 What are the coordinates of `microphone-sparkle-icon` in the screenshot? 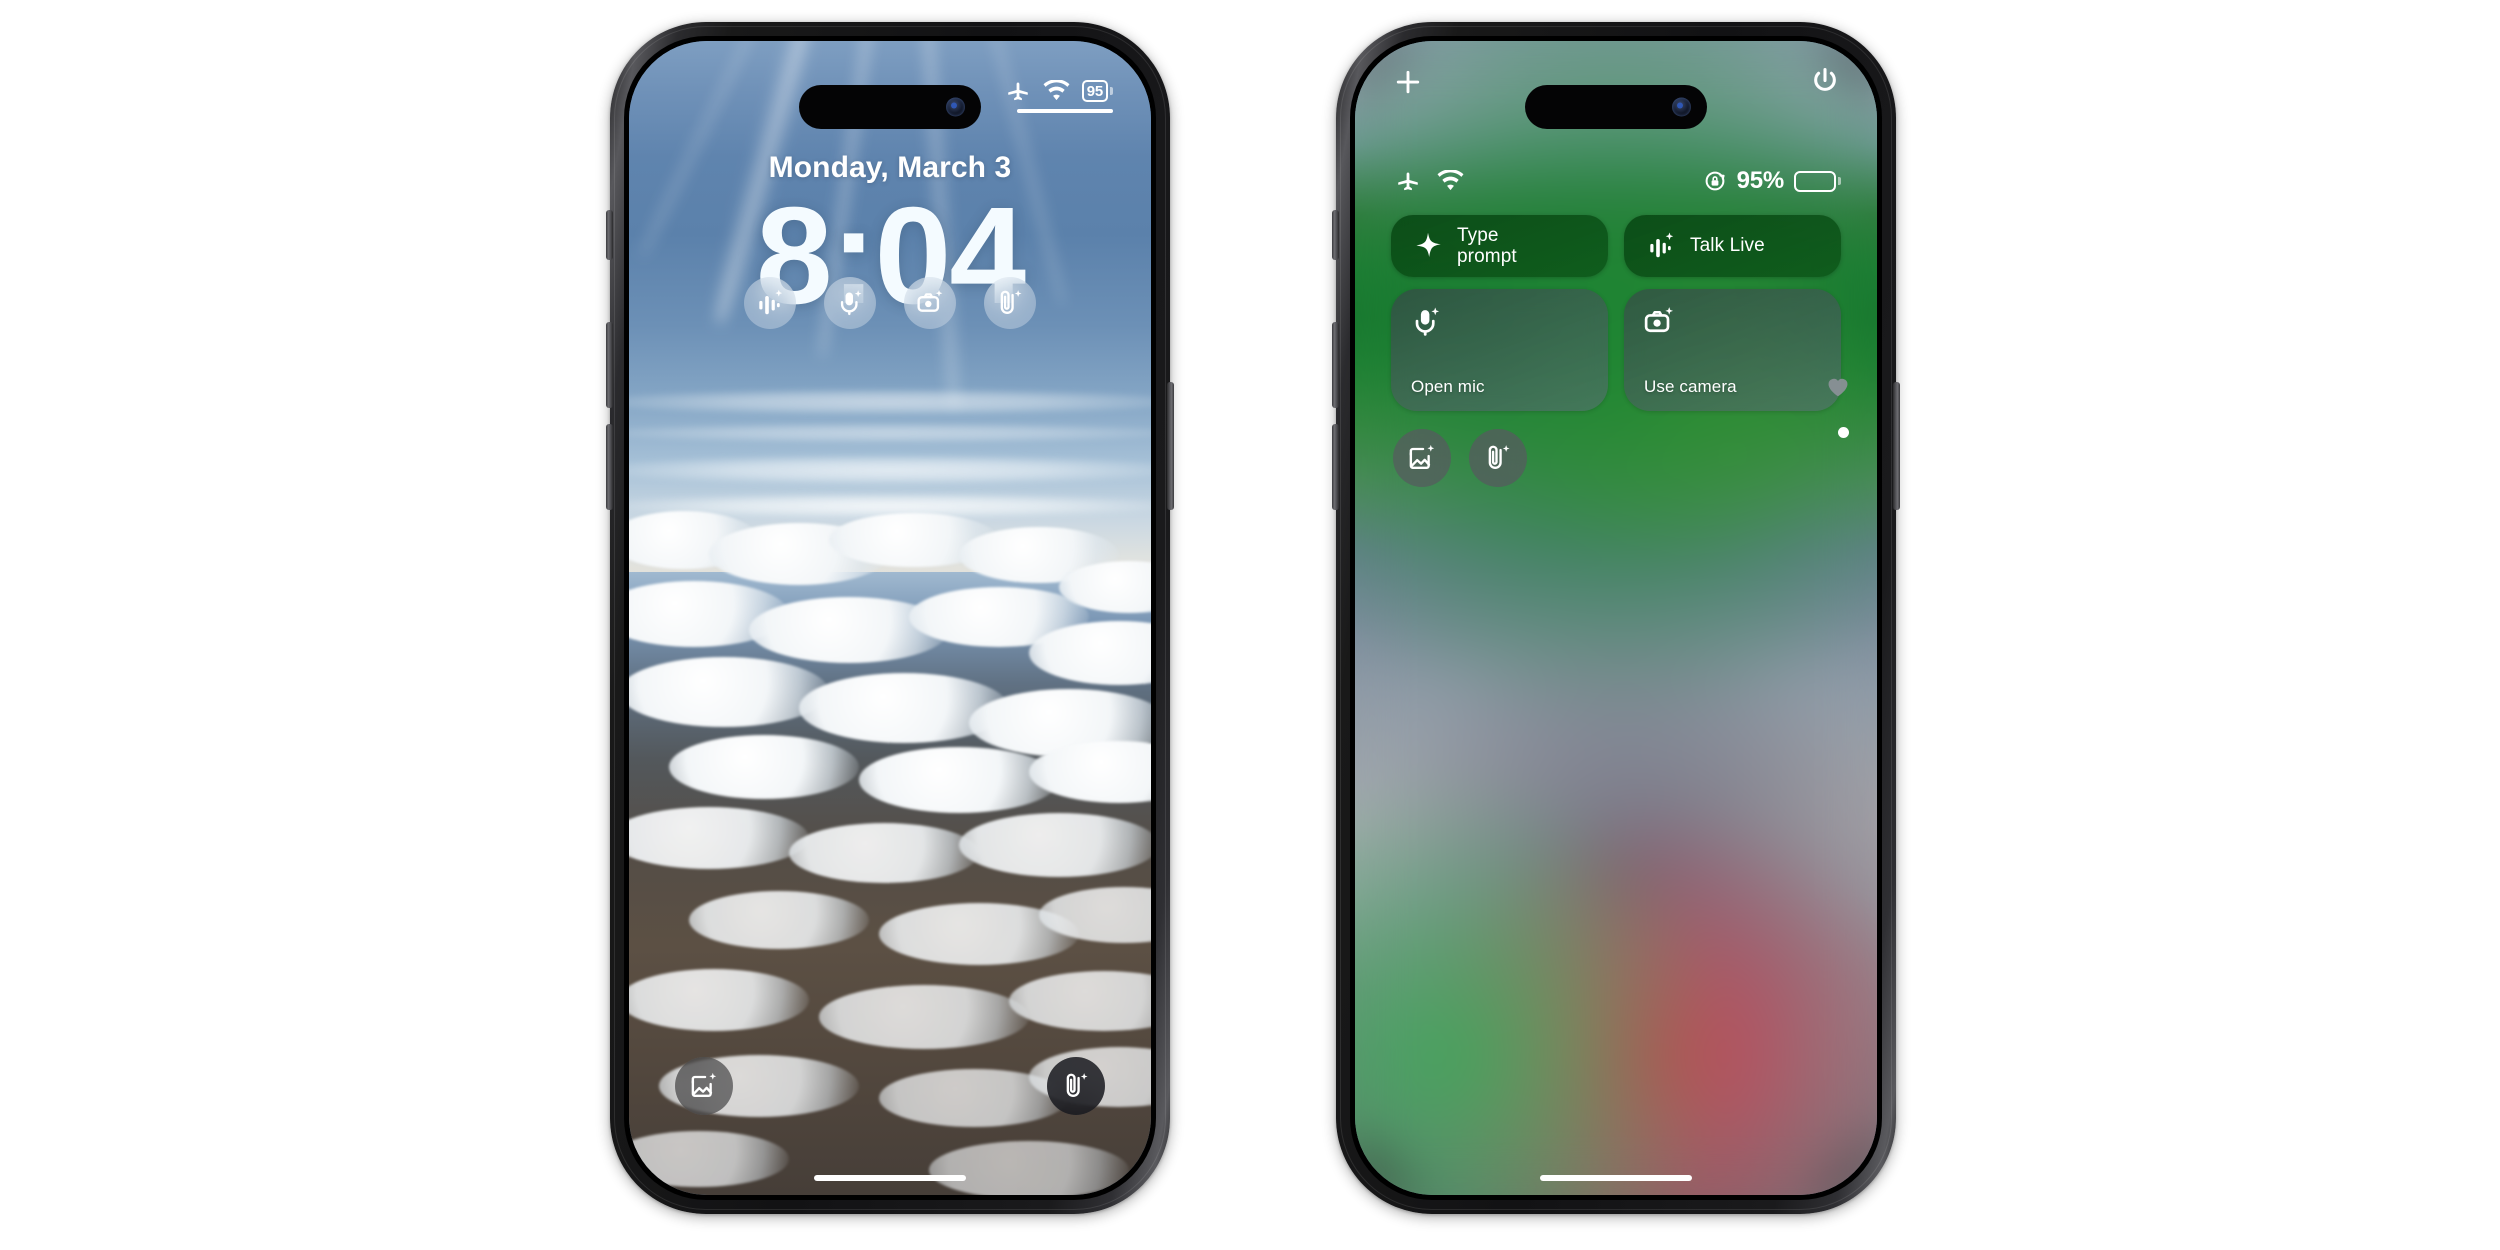 It's located at (1426, 322).